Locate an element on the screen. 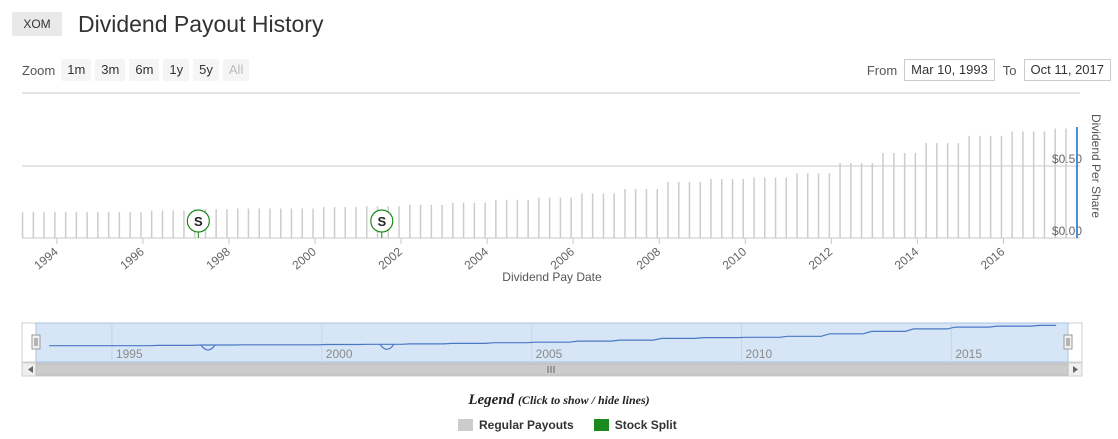 The image size is (1118, 439). x-tick-label: 1996 is located at coordinates (132, 258).